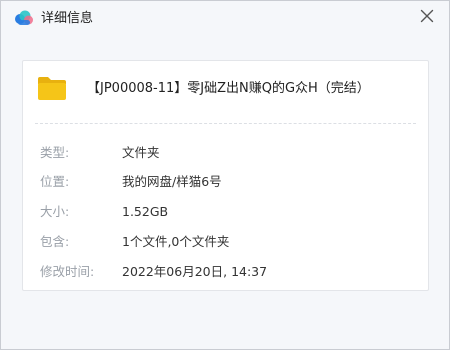 This screenshot has height=350, width=450. What do you see at coordinates (55, 211) in the screenshot?
I see `detail-label: 大小:` at bounding box center [55, 211].